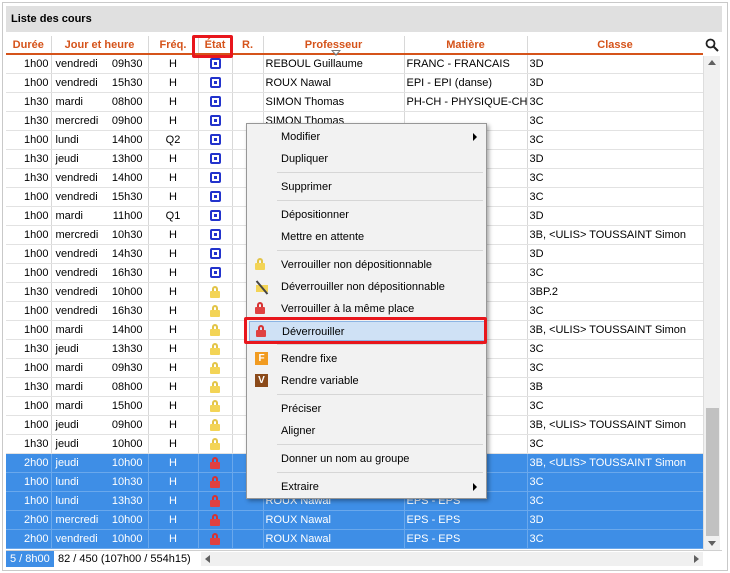 This screenshot has height=573, width=730. Describe the element at coordinates (712, 62) in the screenshot. I see `scroll-up-icon` at that location.